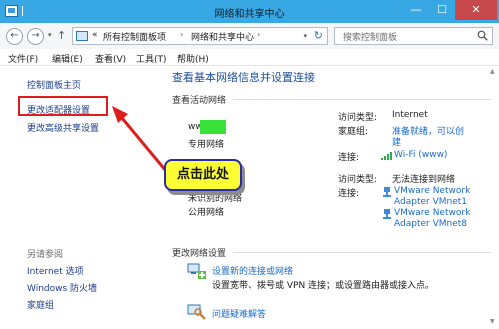 This screenshot has width=499, height=329. I want to click on access-type-value: Internet, so click(410, 115).